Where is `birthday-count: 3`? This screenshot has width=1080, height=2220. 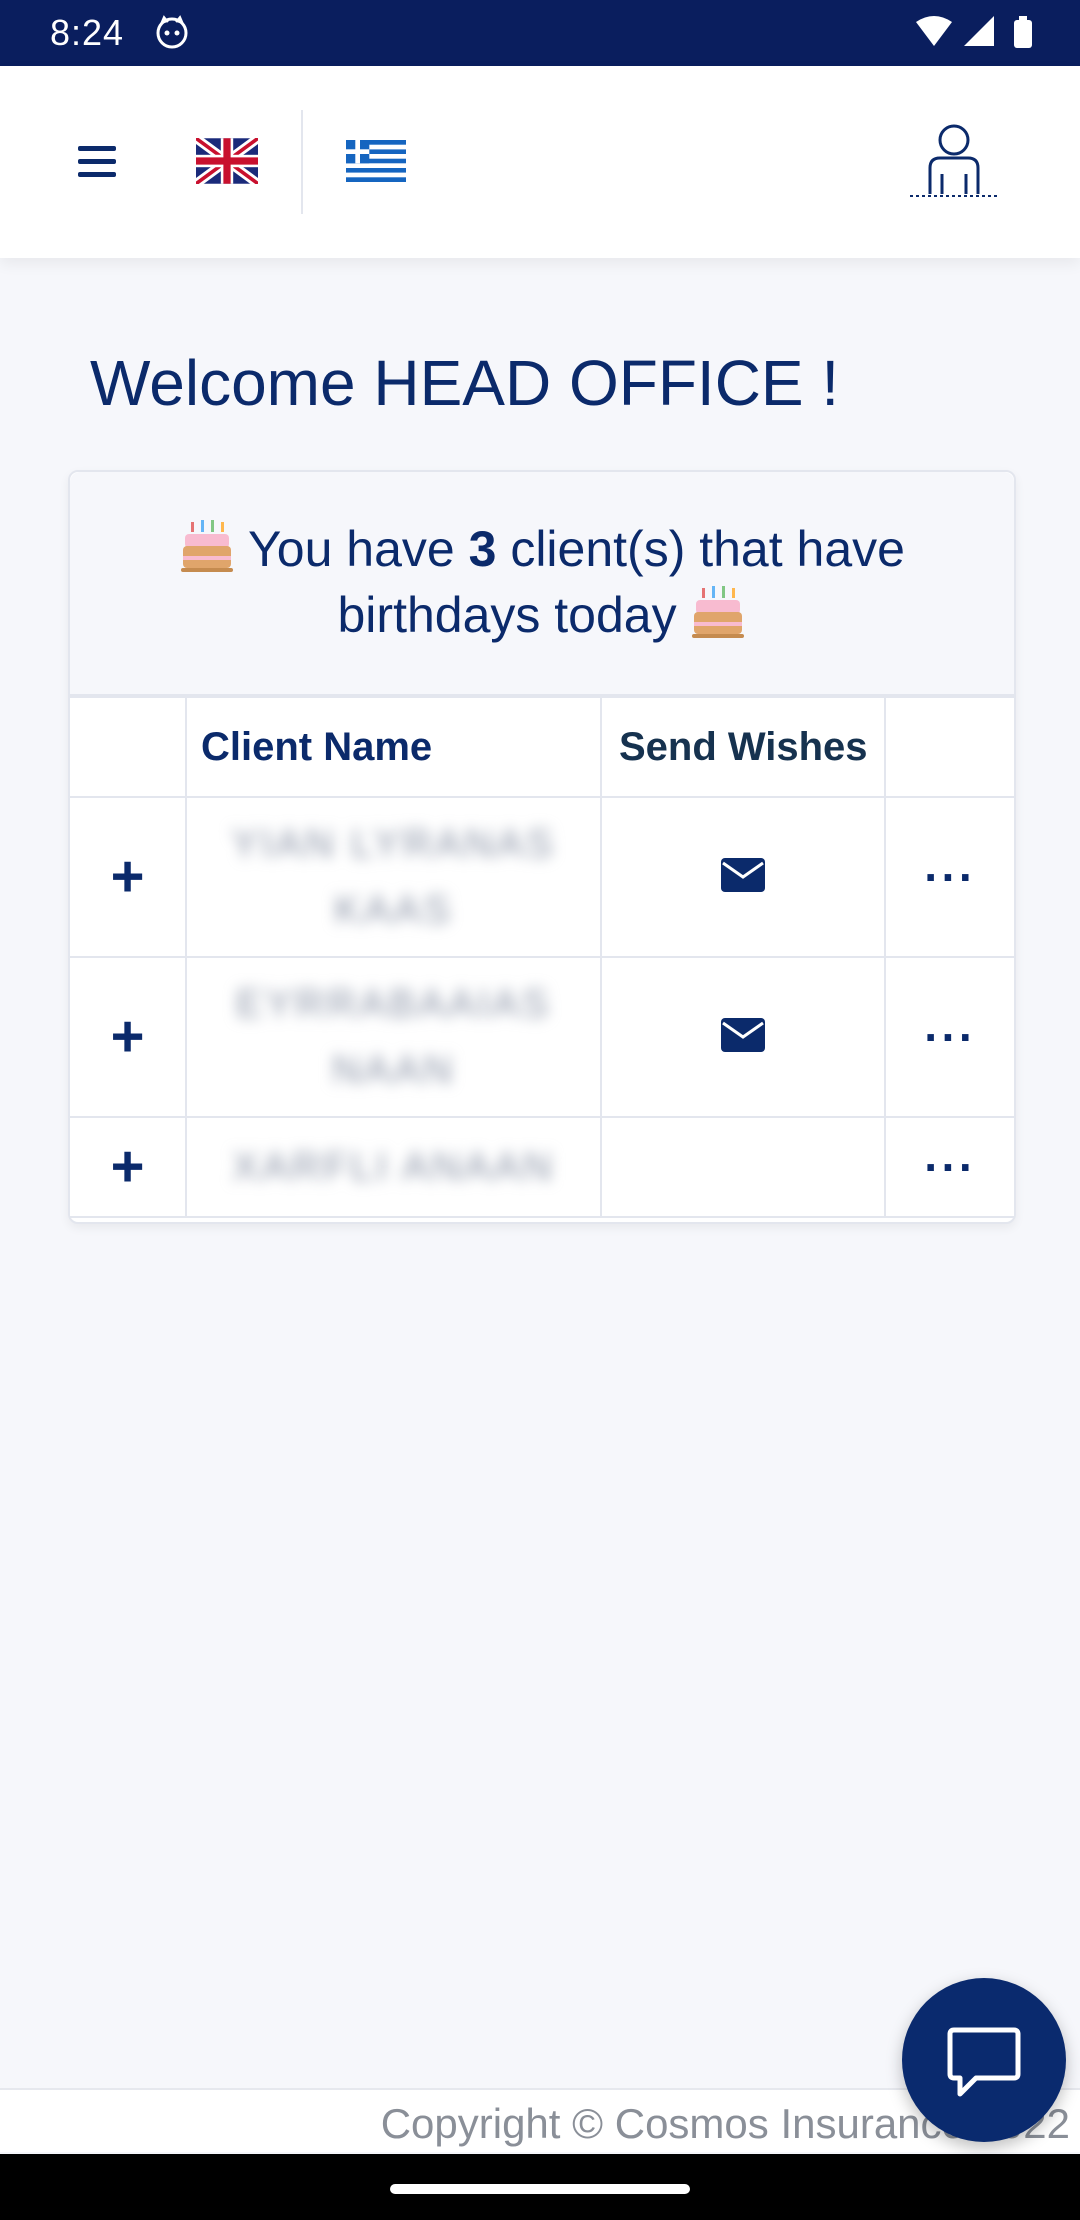
birthday-count: 3 is located at coordinates (482, 549).